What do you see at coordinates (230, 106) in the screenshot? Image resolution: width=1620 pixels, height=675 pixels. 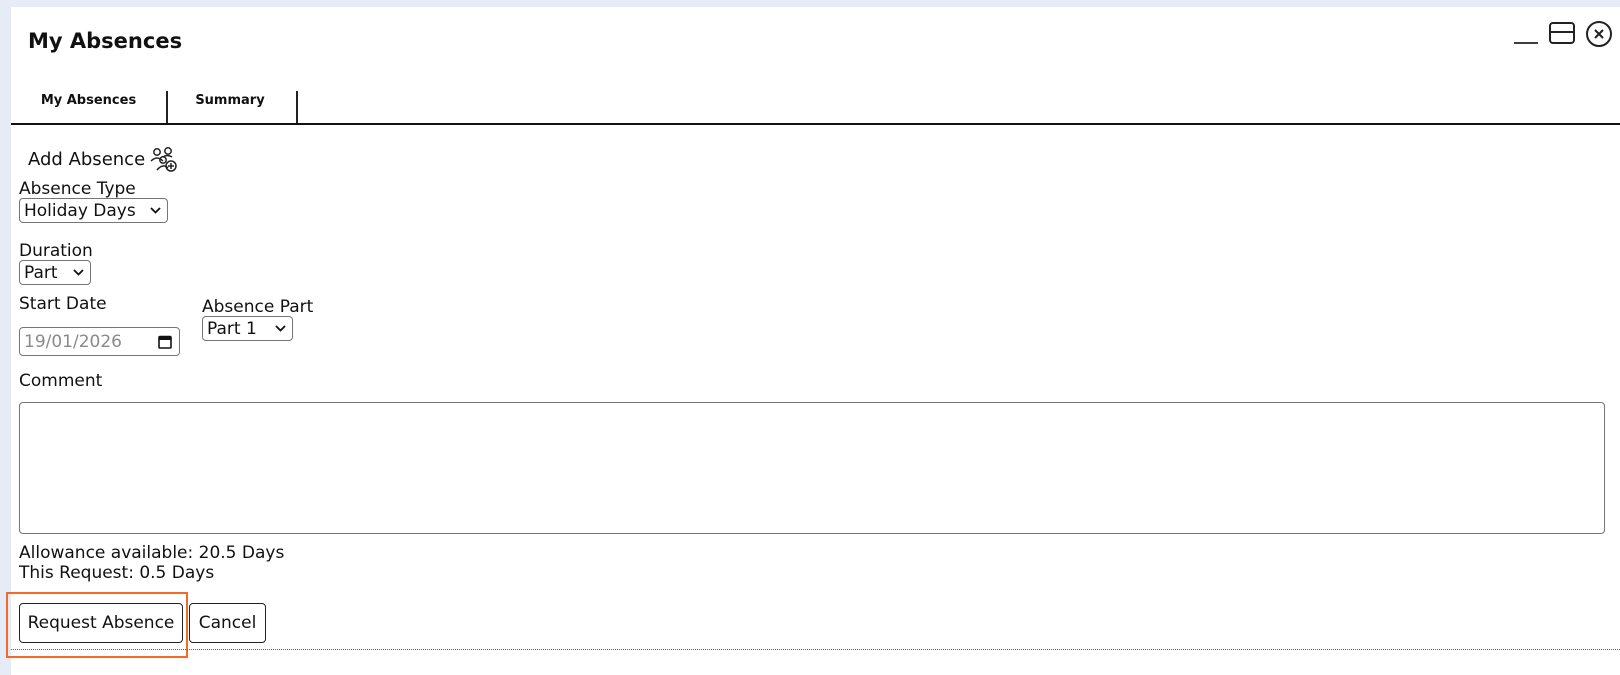 I see `tab-summary: Summary` at bounding box center [230, 106].